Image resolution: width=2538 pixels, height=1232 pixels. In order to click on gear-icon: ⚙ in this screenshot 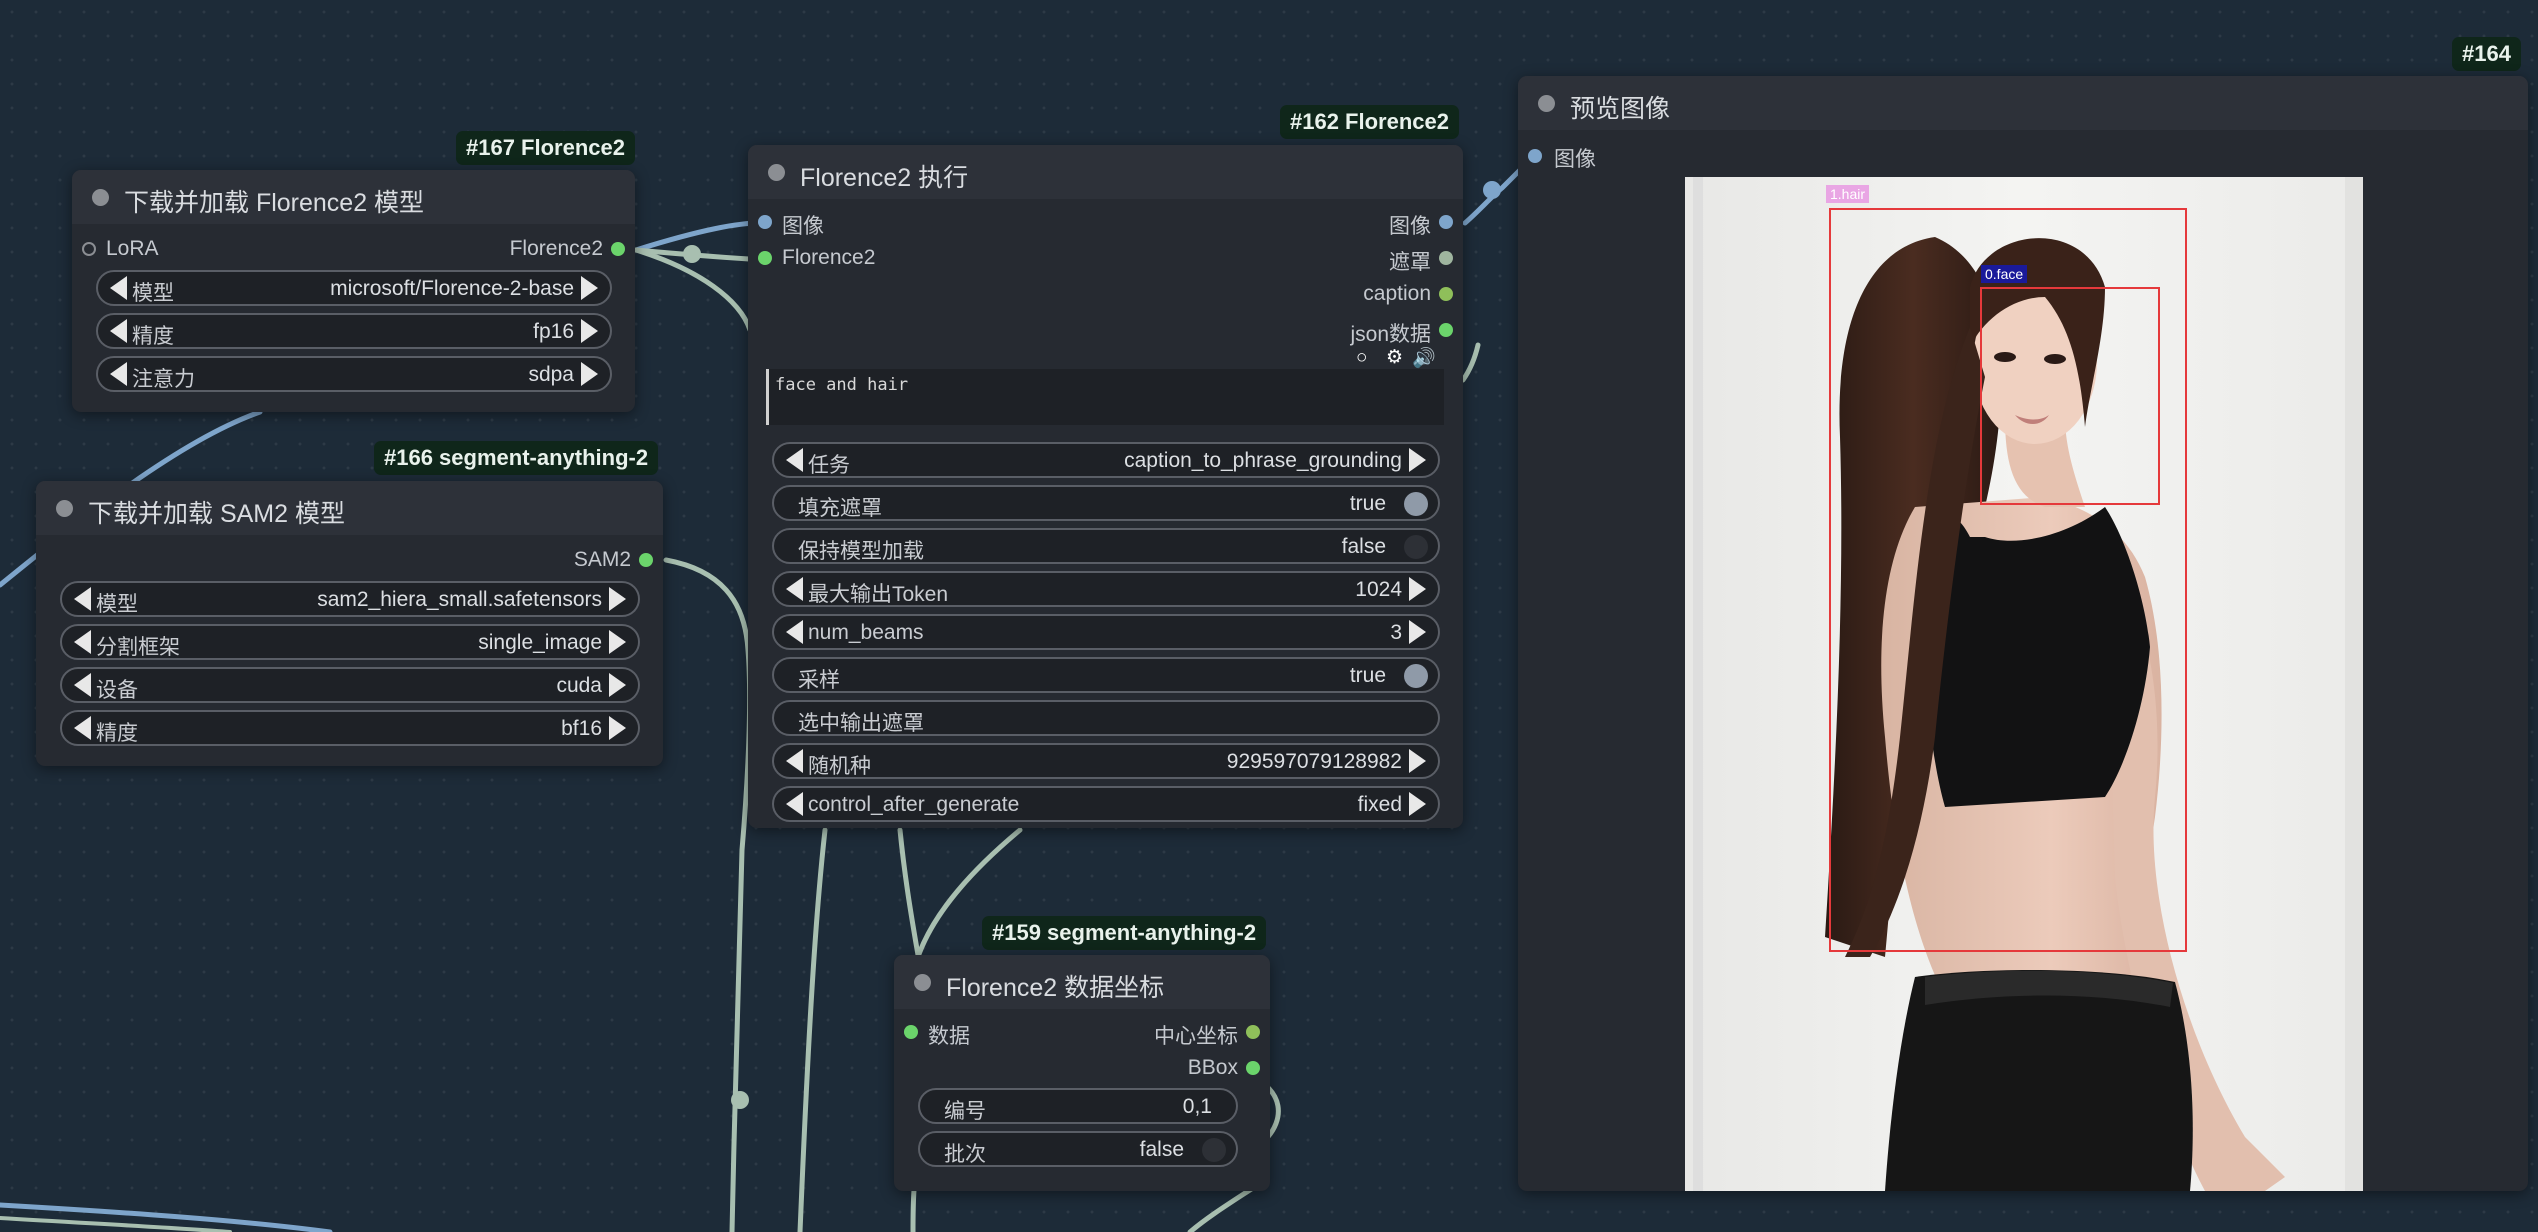, I will do `click(1394, 357)`.